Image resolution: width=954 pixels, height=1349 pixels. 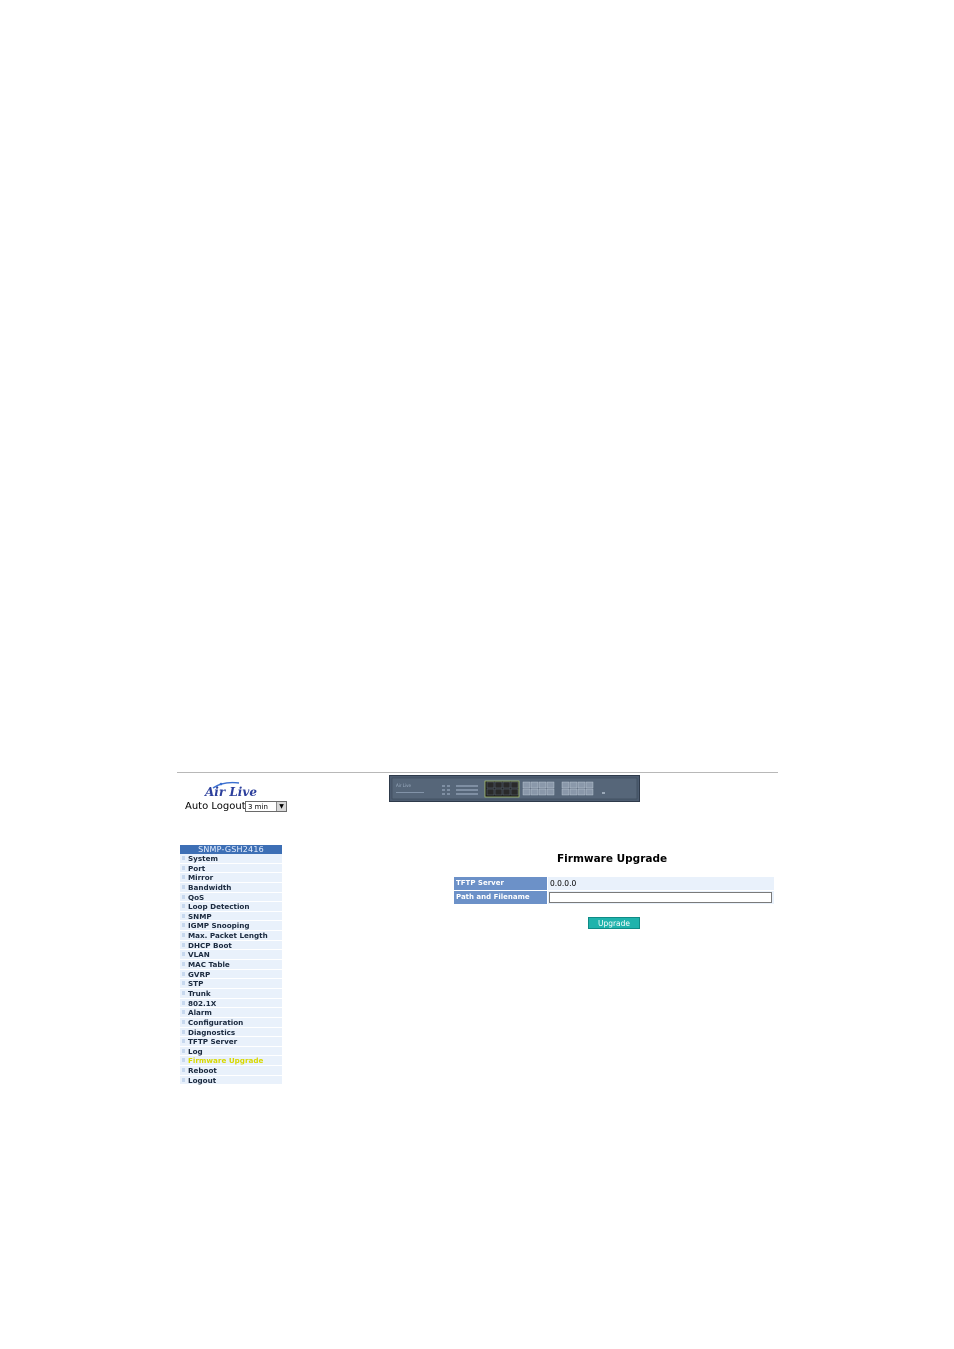 I want to click on switch-front-panel-image: Air Live, so click(x=514, y=788).